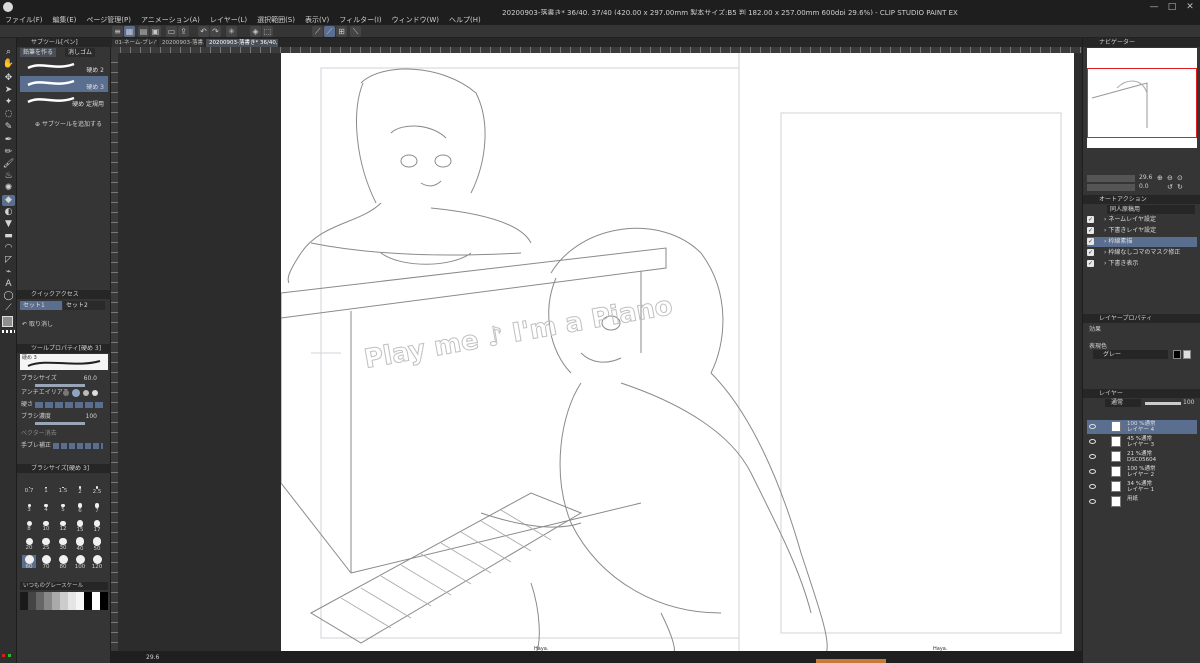 The width and height of the screenshot is (1200, 663). I want to click on new-icon: ▤, so click(143, 31).